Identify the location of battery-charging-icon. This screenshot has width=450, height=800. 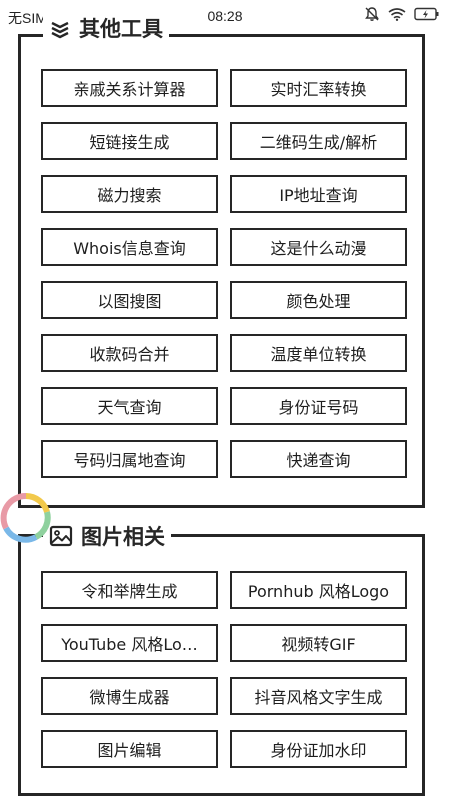
(426, 14).